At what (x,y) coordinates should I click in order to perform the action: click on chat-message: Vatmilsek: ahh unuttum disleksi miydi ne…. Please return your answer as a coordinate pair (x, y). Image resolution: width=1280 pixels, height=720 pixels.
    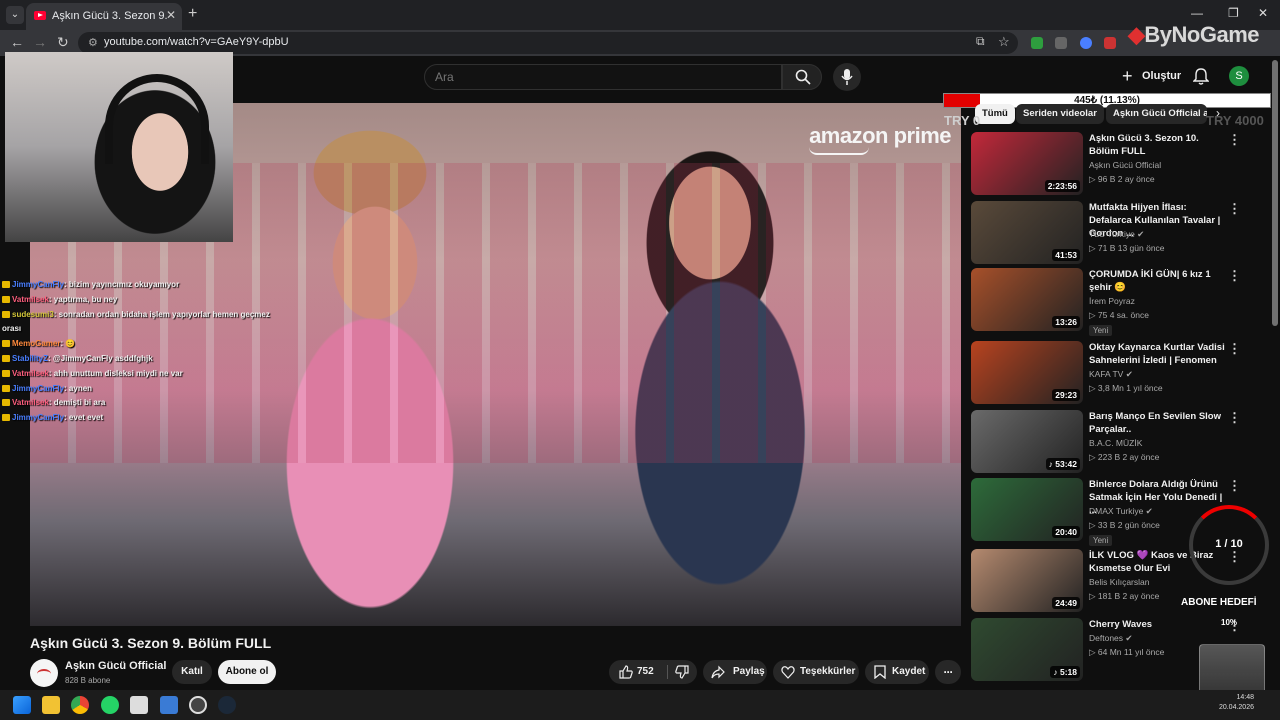
    Looking at the image, I should click on (132, 374).